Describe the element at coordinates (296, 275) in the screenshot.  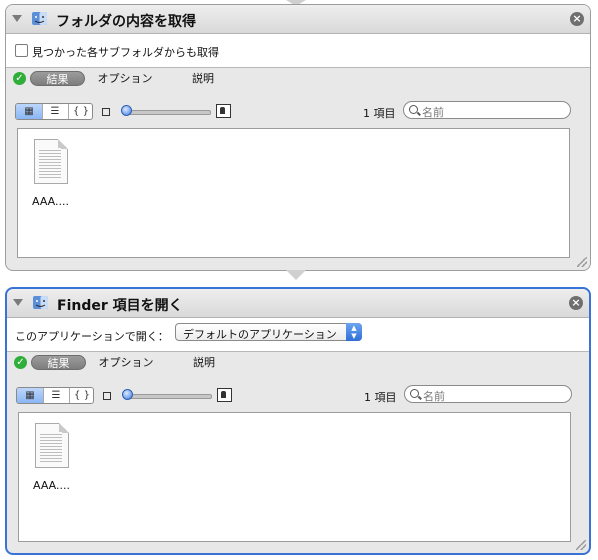
I see `connector-middle` at that location.